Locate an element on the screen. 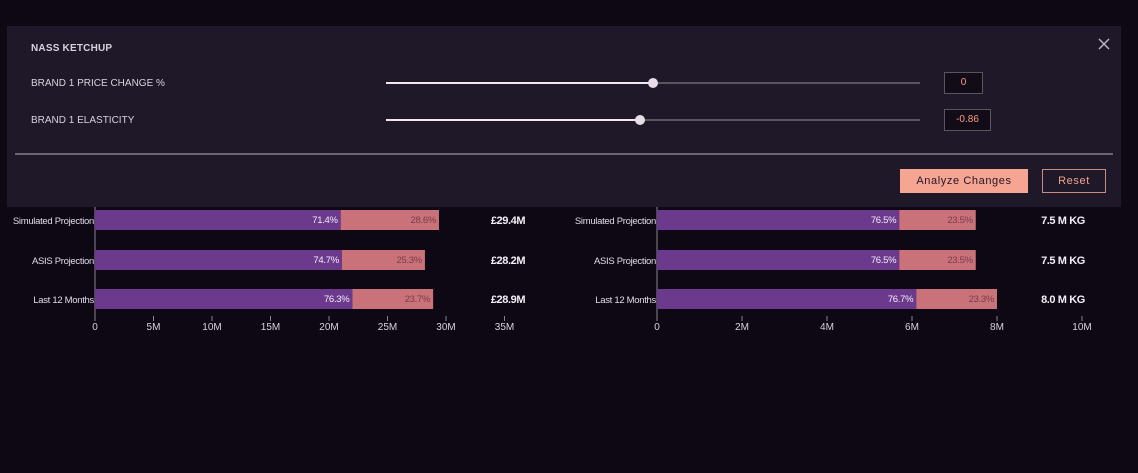 The image size is (1138, 473). reset-button: Reset is located at coordinates (1074, 181).